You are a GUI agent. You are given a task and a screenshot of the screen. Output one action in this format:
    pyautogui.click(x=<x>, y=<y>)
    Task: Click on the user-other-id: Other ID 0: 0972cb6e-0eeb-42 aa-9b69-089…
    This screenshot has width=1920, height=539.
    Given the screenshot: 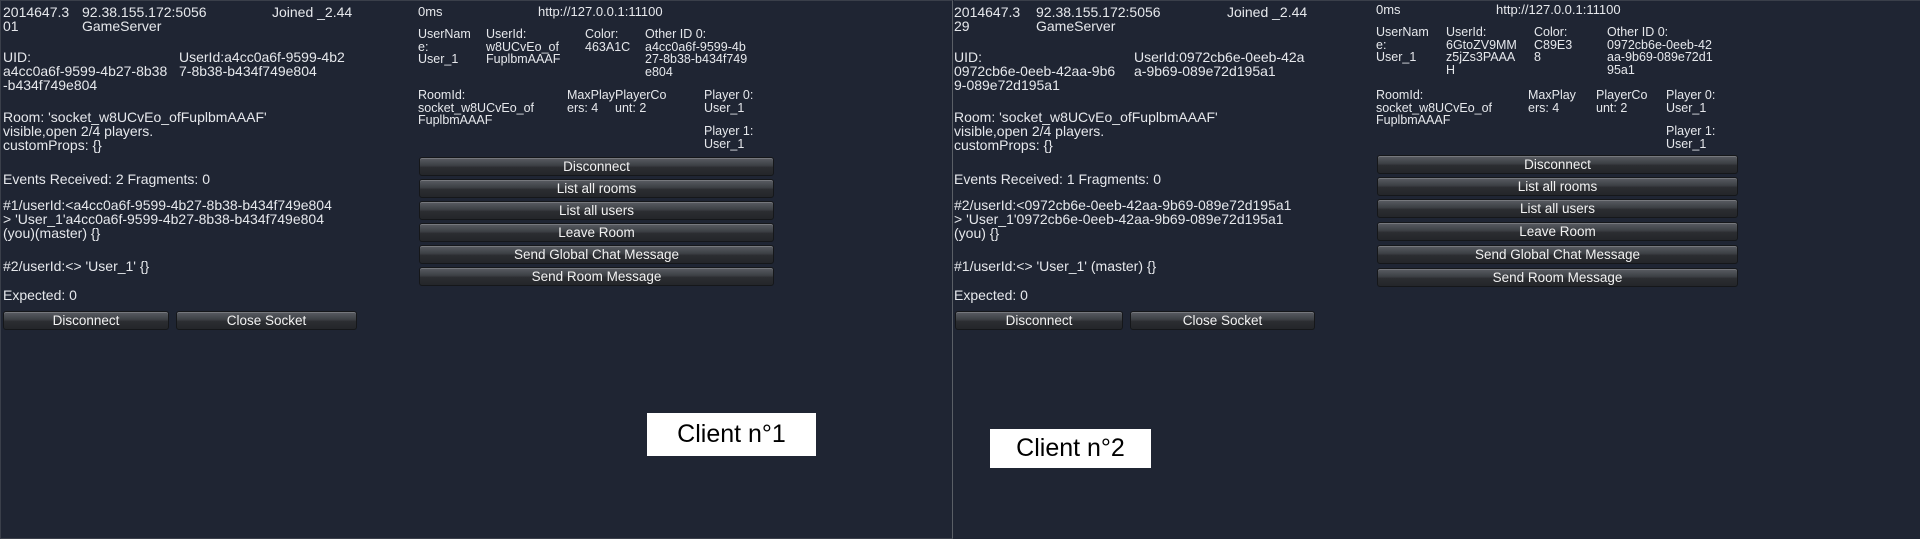 What is the action you would take?
    pyautogui.click(x=1660, y=51)
    